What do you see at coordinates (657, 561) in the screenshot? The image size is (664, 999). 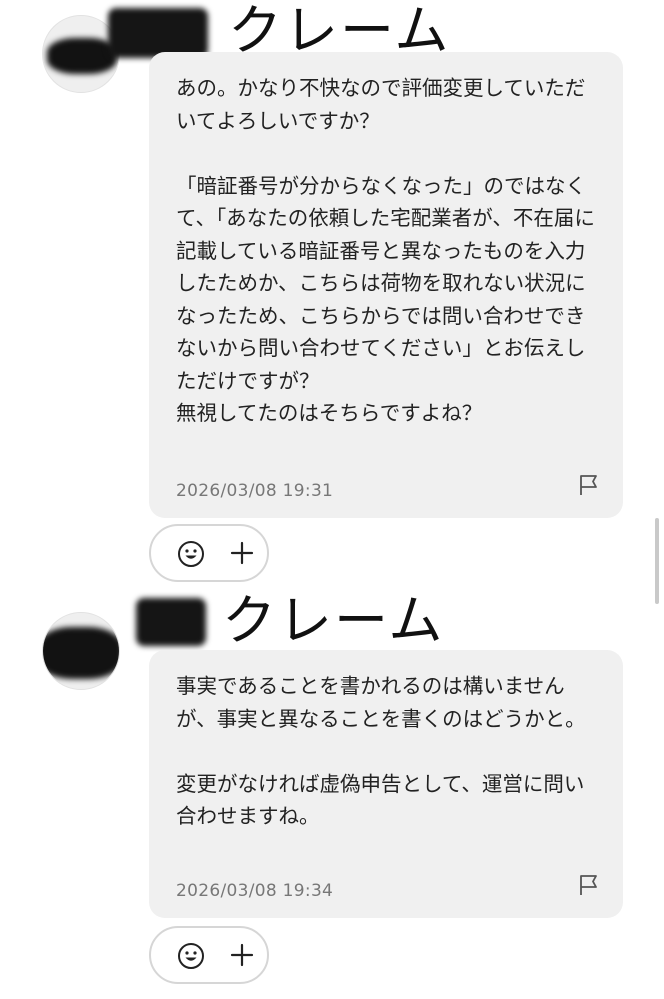 I see `scrollbar` at bounding box center [657, 561].